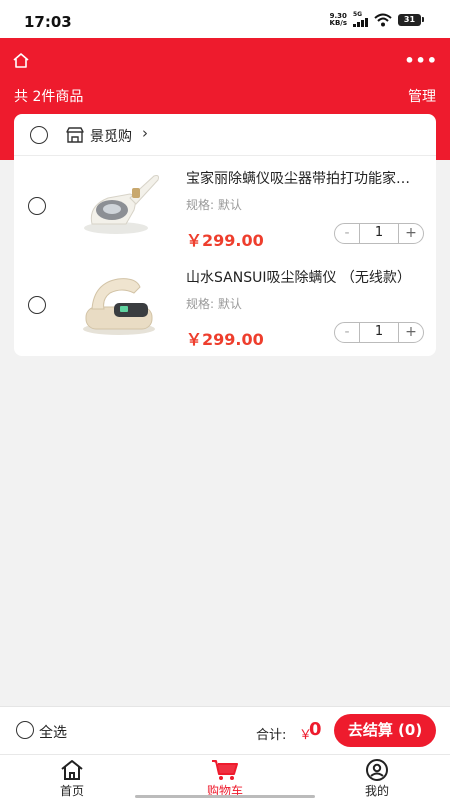 Image resolution: width=450 pixels, height=800 pixels. What do you see at coordinates (225, 19) in the screenshot?
I see `status-bar: 17:03 9.30 KB/s 5G 31` at bounding box center [225, 19].